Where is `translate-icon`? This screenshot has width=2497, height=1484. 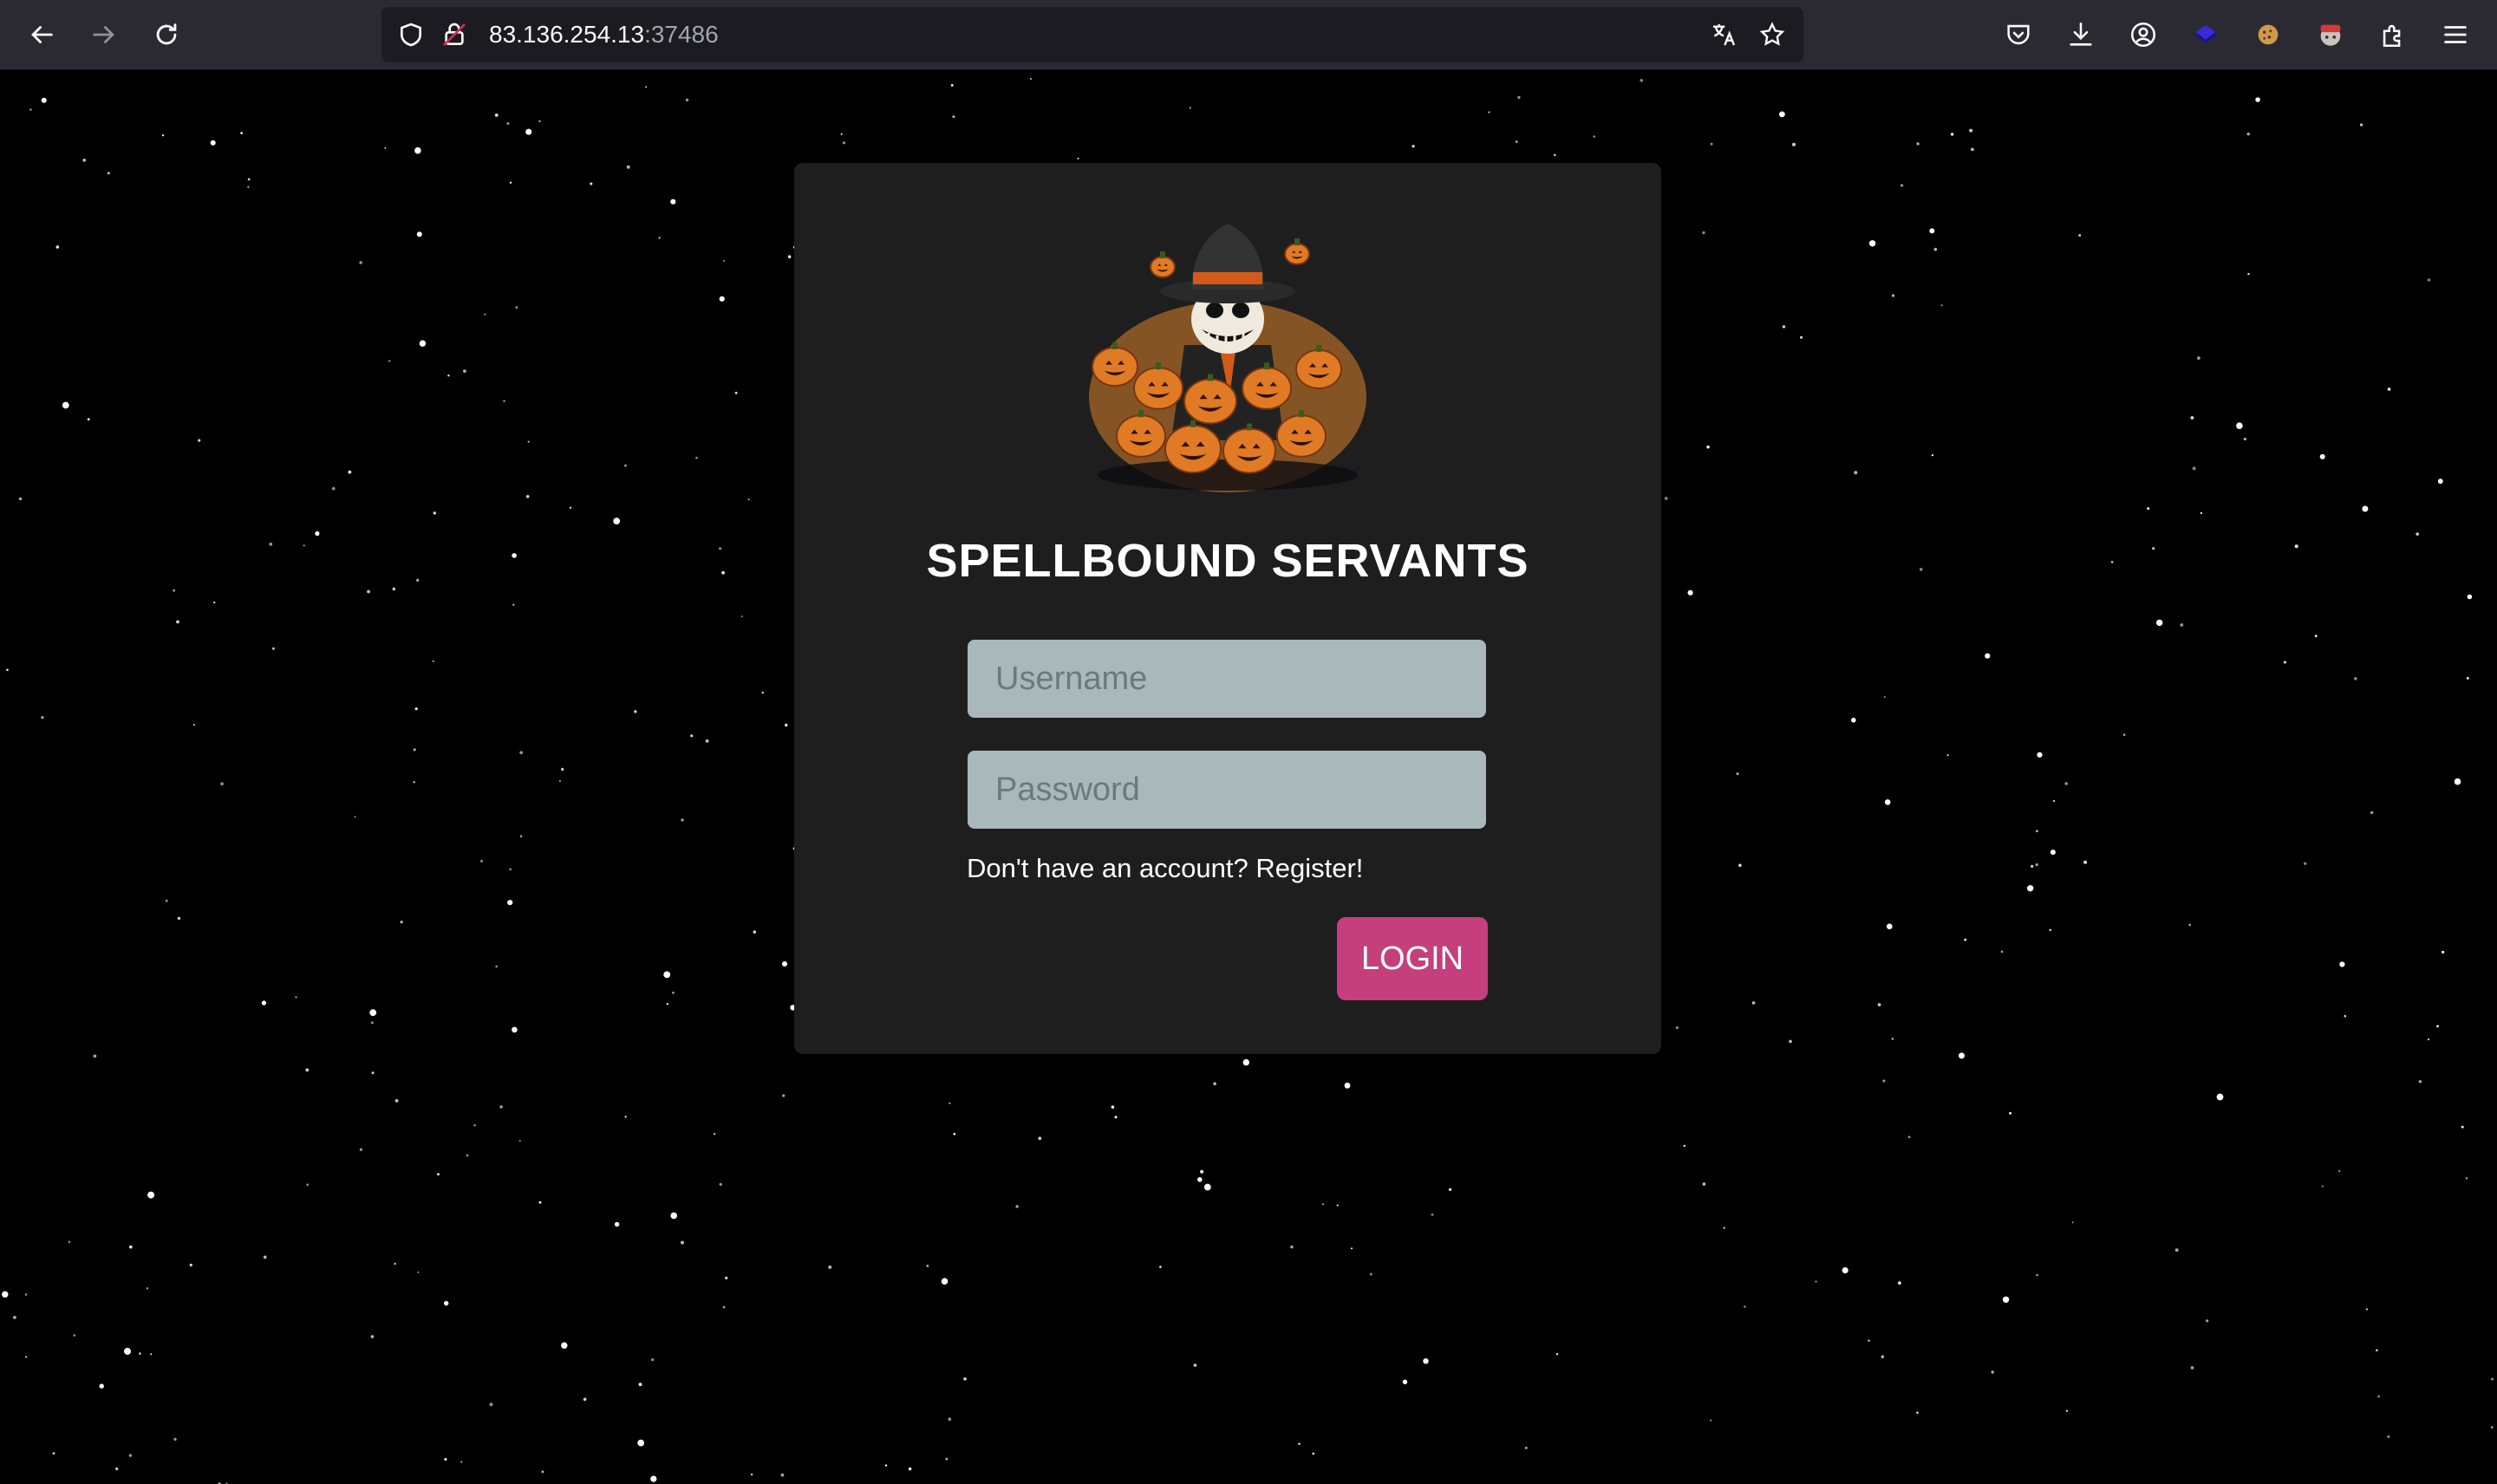
translate-icon is located at coordinates (1723, 34).